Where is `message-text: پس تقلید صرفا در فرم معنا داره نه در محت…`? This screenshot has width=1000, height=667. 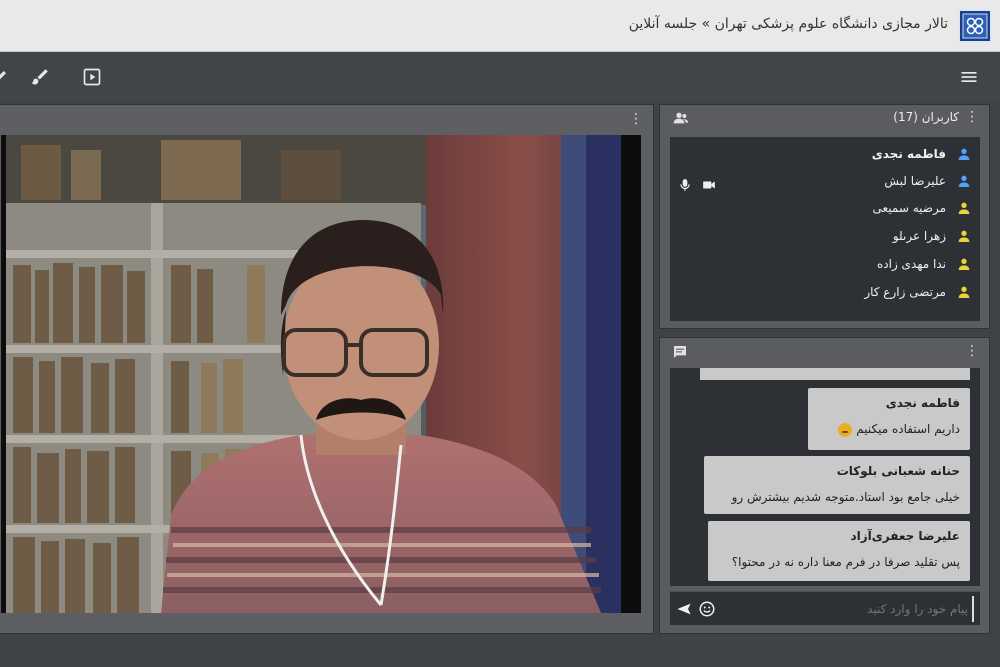 message-text: پس تقلید صرفا در فرم معنا داره نه در محت… is located at coordinates (845, 562).